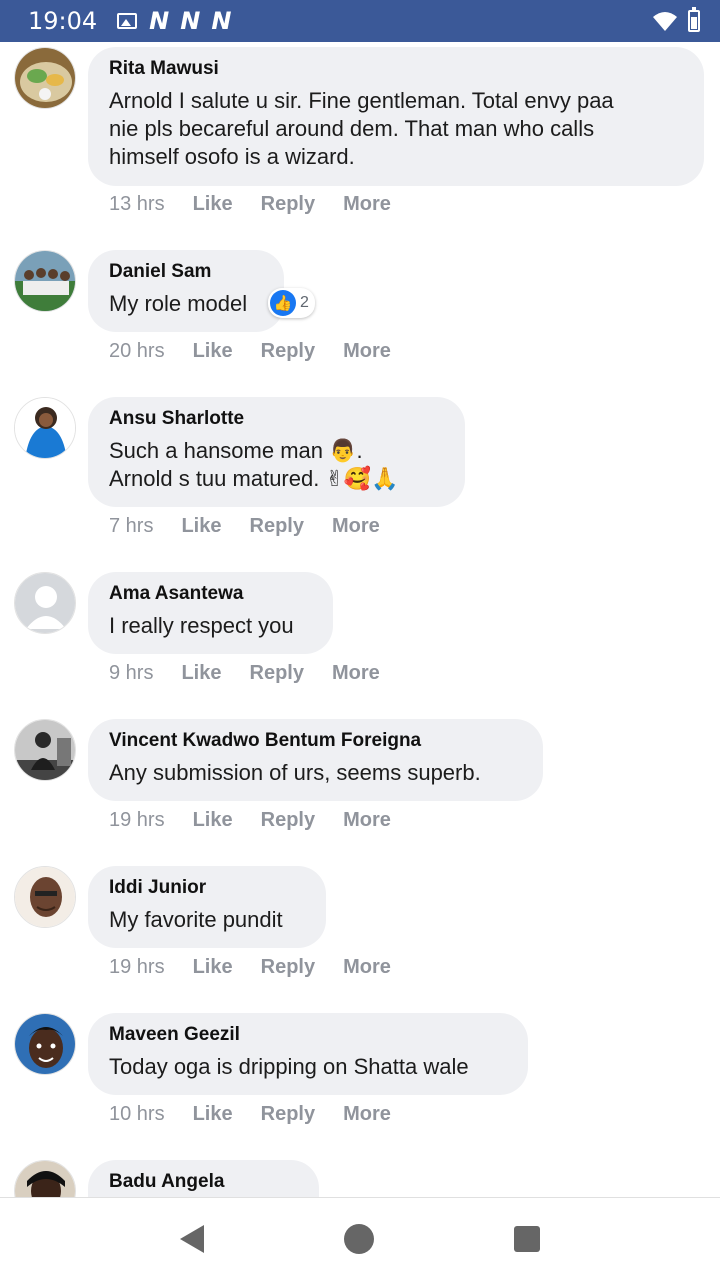  I want to click on comment-time: 20 hrs, so click(137, 351).